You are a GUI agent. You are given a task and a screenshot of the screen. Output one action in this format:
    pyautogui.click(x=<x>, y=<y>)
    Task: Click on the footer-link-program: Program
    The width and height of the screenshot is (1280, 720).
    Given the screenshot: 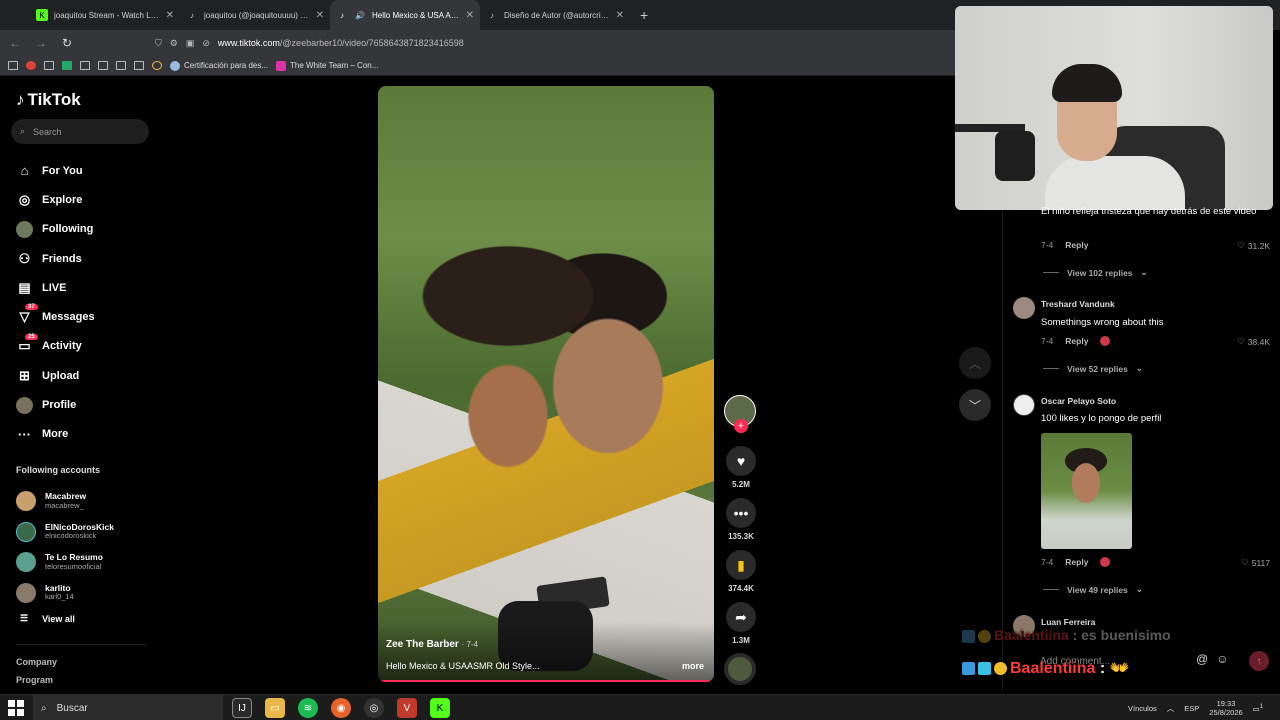 What is the action you would take?
    pyautogui.click(x=34, y=680)
    